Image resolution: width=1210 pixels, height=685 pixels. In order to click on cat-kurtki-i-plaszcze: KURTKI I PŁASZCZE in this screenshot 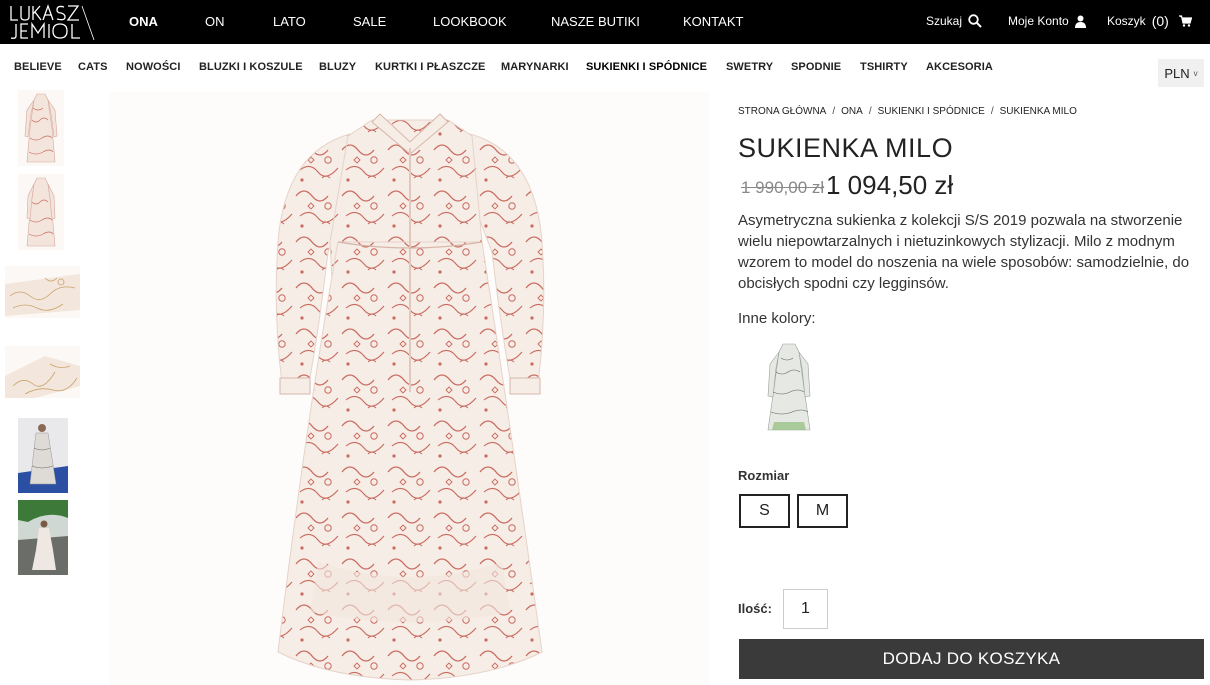, I will do `click(430, 67)`.